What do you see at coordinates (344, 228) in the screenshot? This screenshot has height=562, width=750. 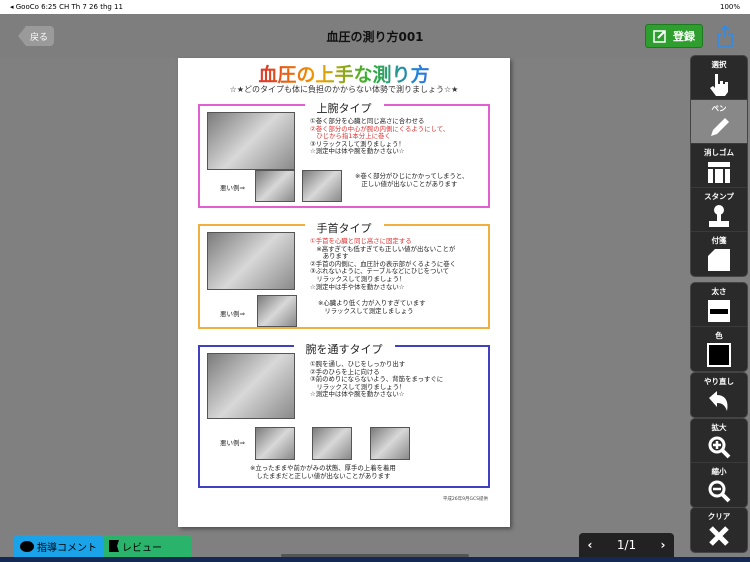 I see `section-heading: 手首タイプ` at bounding box center [344, 228].